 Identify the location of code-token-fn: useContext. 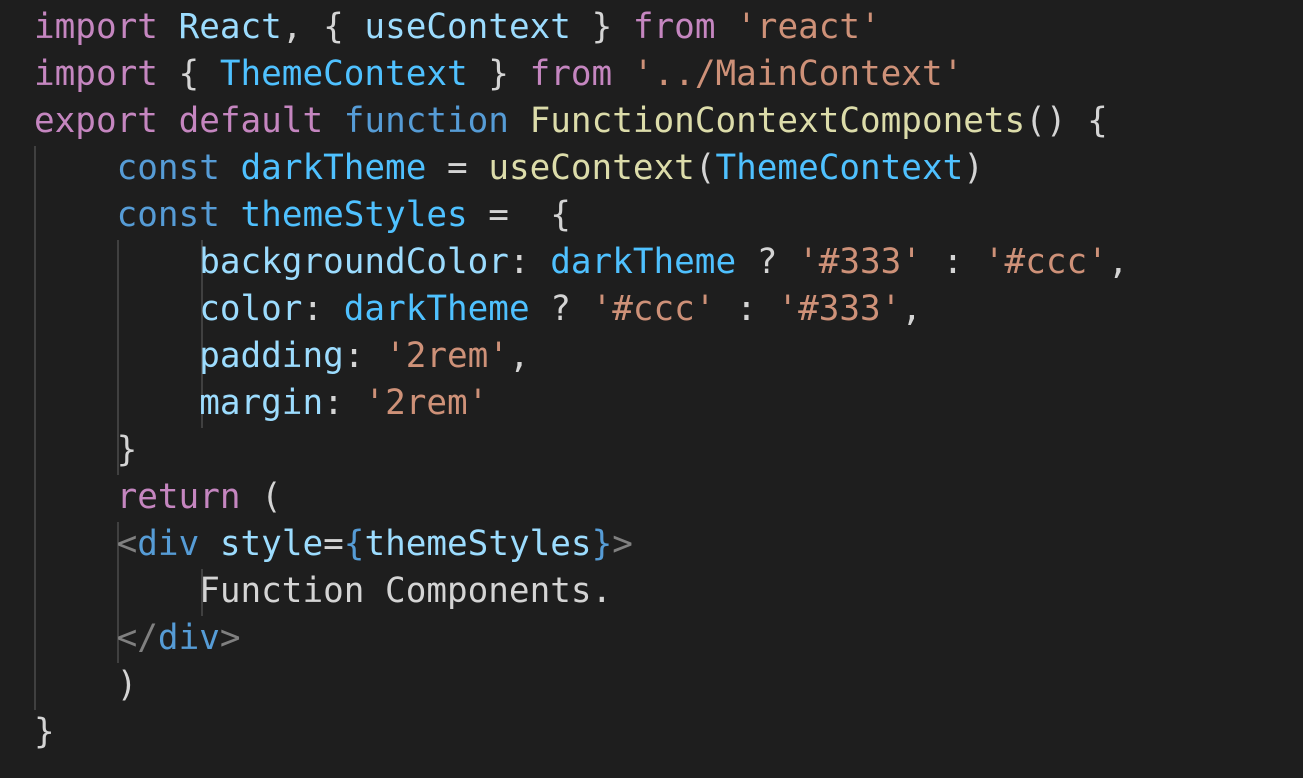
(591, 168).